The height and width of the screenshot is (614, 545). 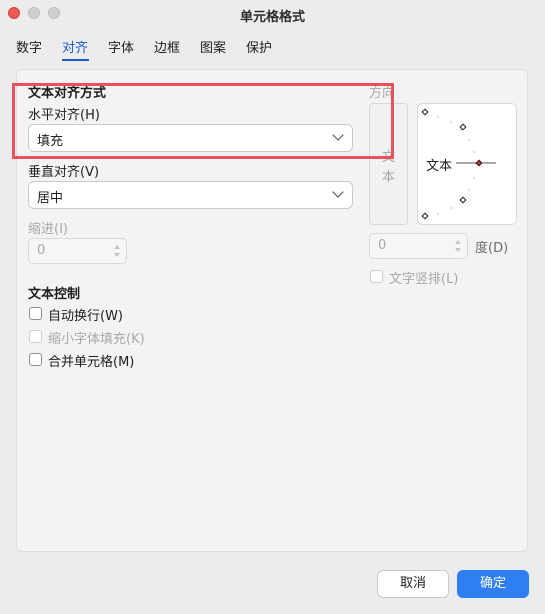 I want to click on horizontal-align-select: 填充, so click(x=190, y=138).